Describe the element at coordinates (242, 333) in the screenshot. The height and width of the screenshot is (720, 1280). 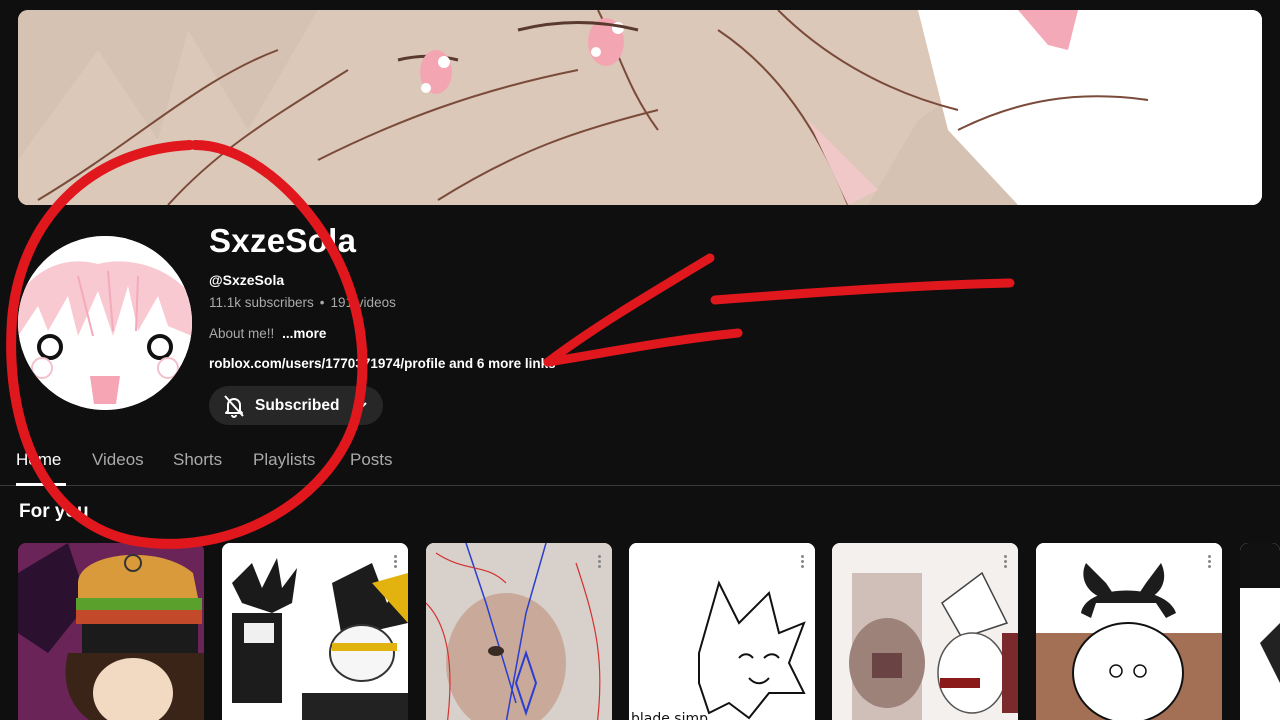
I see `about-text: About me!!` at that location.